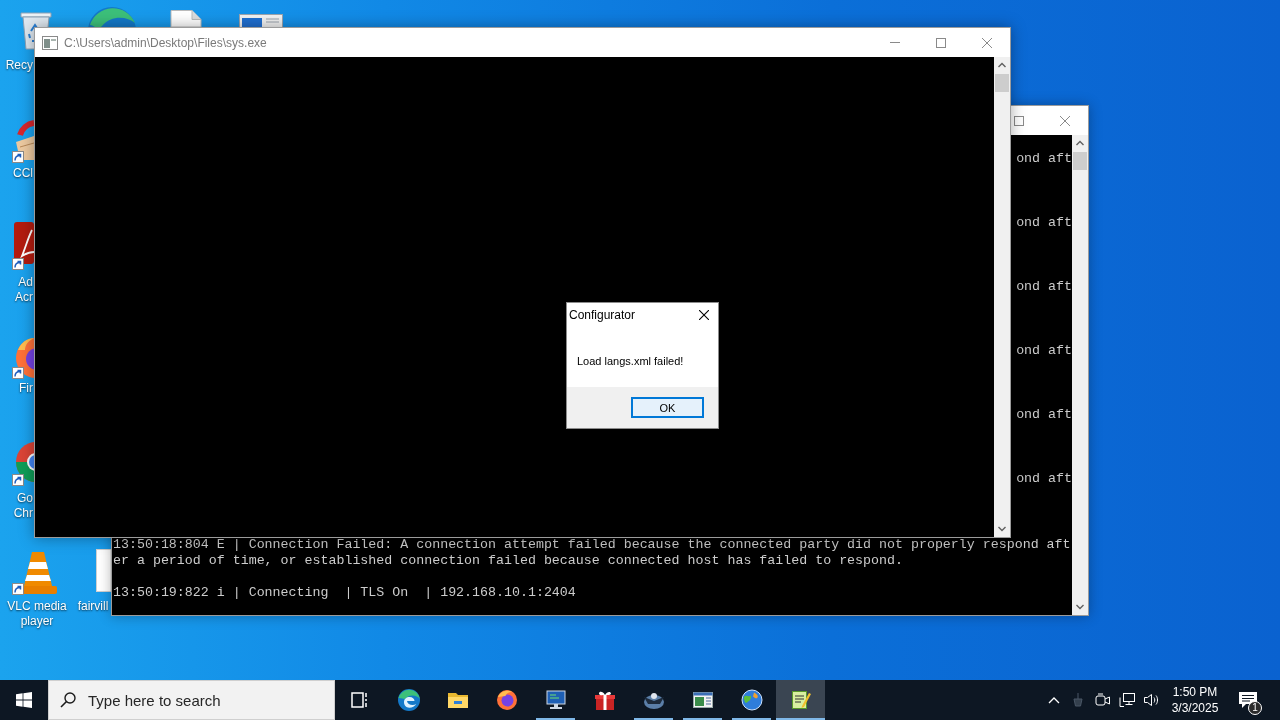 The width and height of the screenshot is (1280, 720). What do you see at coordinates (37, 614) in the screenshot?
I see `desktop-icon-label: VLC media player` at bounding box center [37, 614].